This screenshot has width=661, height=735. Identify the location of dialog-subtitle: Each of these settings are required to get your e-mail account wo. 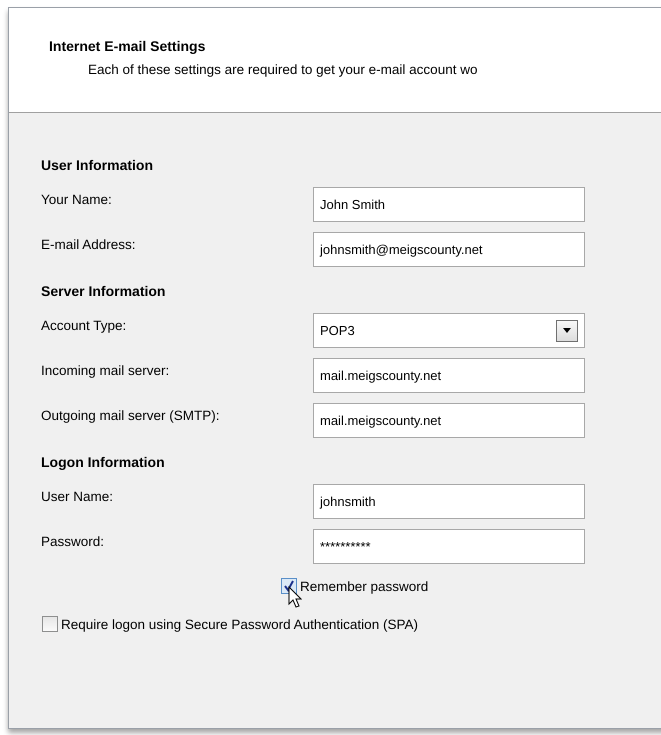
(283, 69).